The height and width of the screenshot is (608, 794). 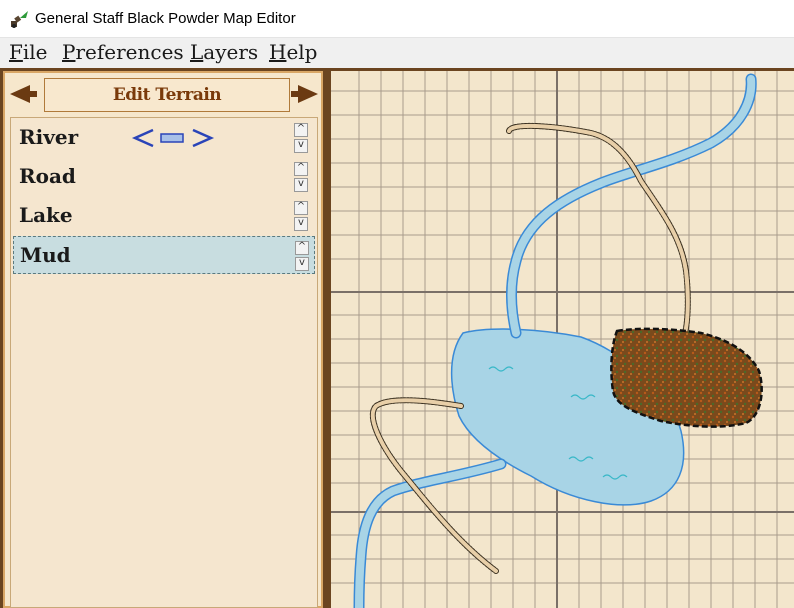 What do you see at coordinates (293, 52) in the screenshot?
I see `menu-help: Help` at bounding box center [293, 52].